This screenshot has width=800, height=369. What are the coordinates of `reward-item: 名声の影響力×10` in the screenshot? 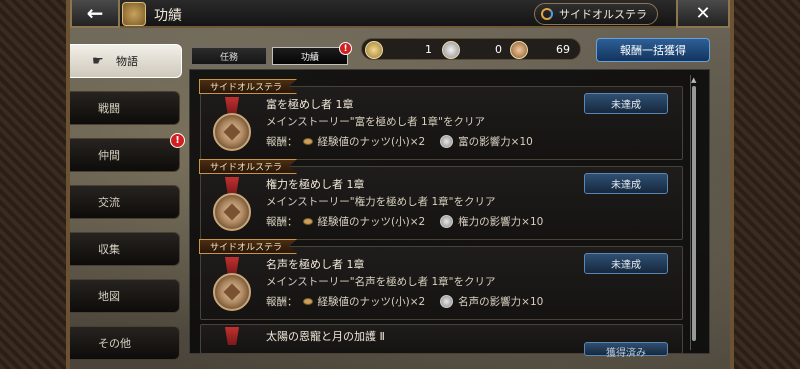 It's located at (501, 302).